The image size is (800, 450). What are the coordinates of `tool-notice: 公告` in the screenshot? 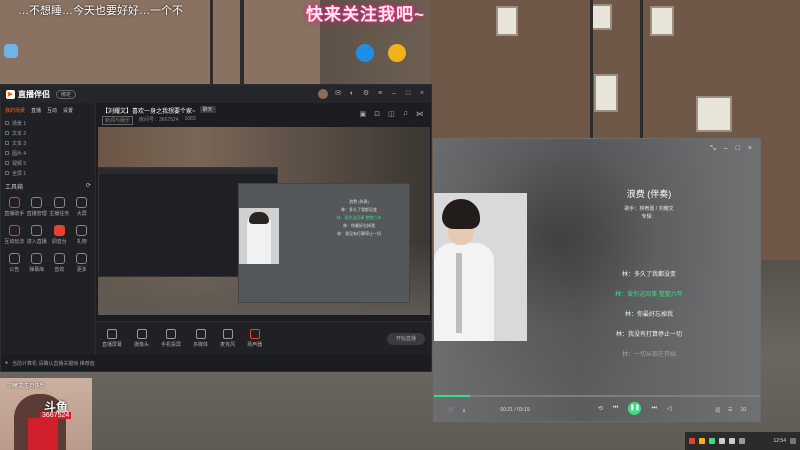 It's located at (14, 263).